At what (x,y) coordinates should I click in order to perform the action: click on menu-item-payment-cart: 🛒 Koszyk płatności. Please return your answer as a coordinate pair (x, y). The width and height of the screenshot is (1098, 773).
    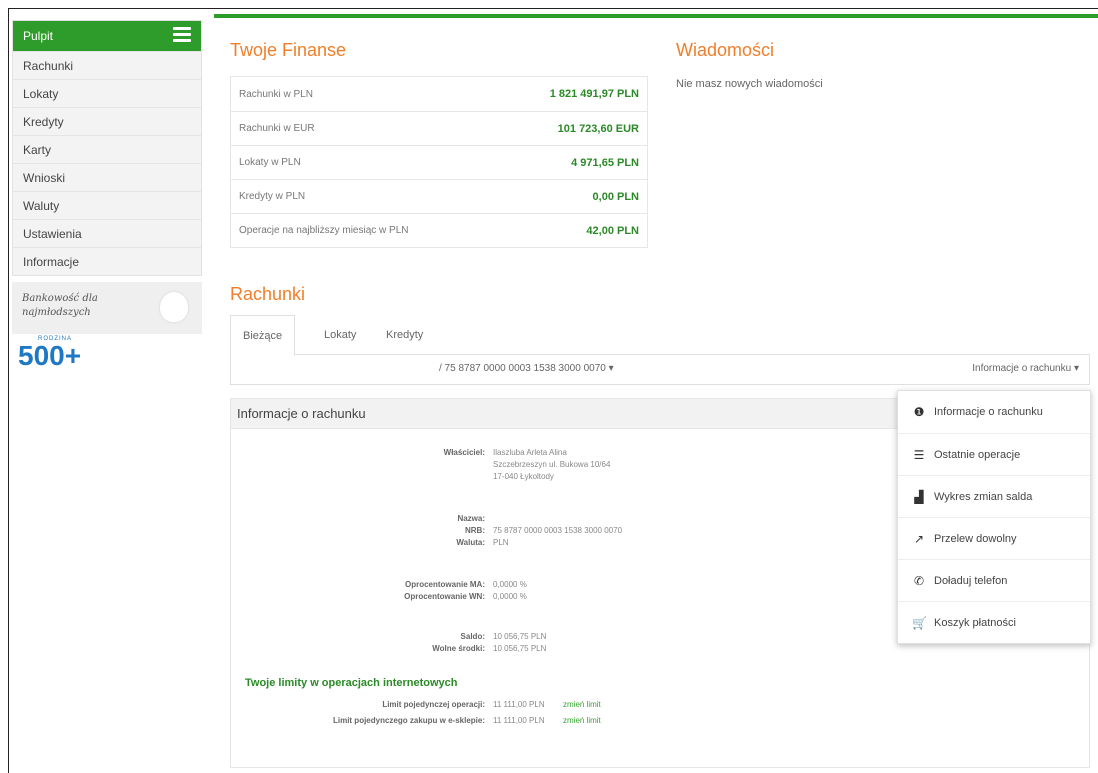
    Looking at the image, I should click on (994, 622).